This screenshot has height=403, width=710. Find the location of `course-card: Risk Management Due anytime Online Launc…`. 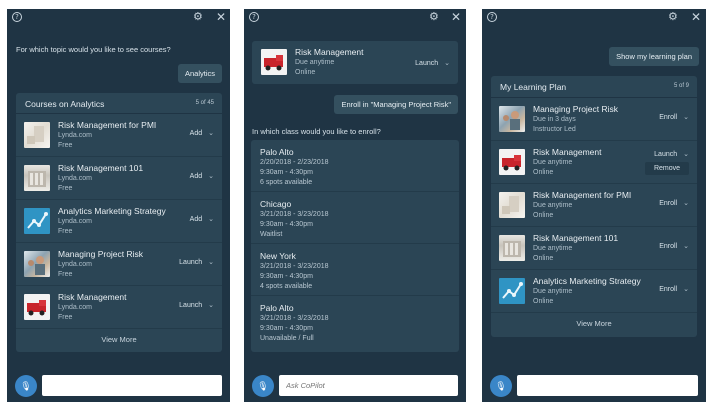

course-card: Risk Management Due anytime Online Launc… is located at coordinates (355, 62).